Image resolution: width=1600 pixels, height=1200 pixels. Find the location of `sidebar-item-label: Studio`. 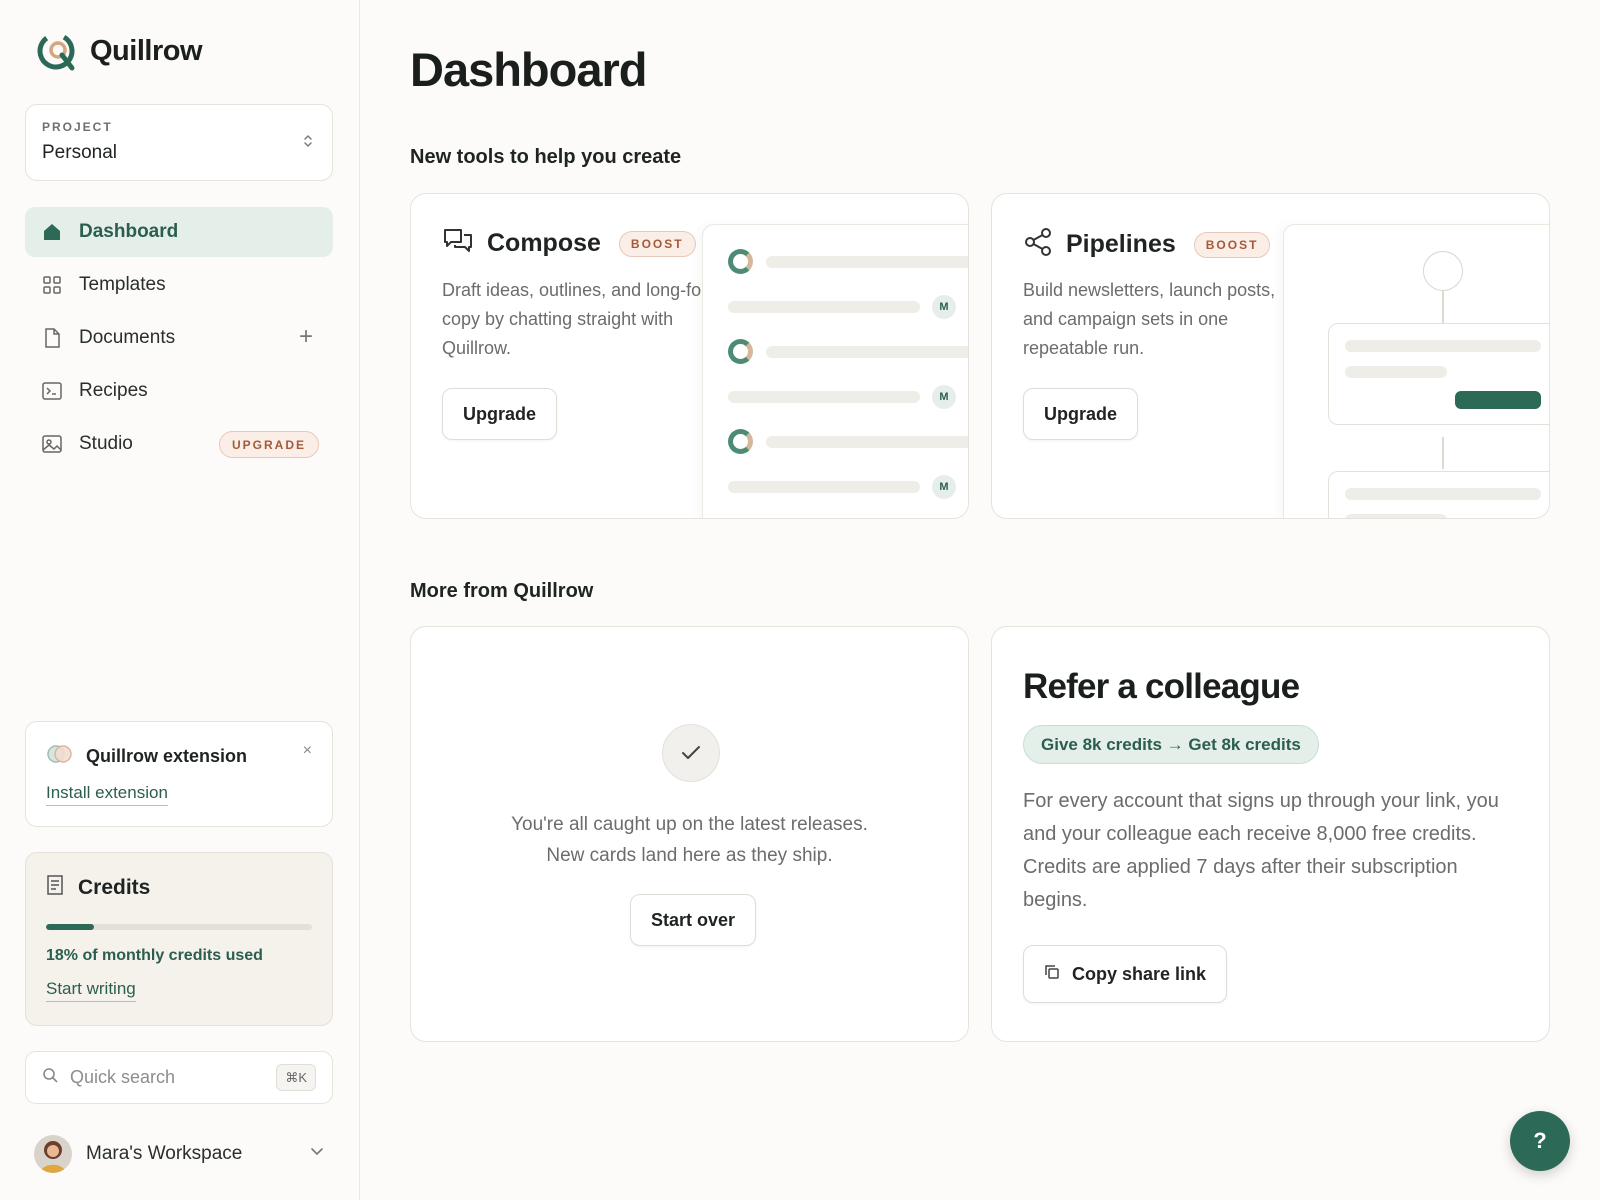

sidebar-item-label: Studio is located at coordinates (106, 443).